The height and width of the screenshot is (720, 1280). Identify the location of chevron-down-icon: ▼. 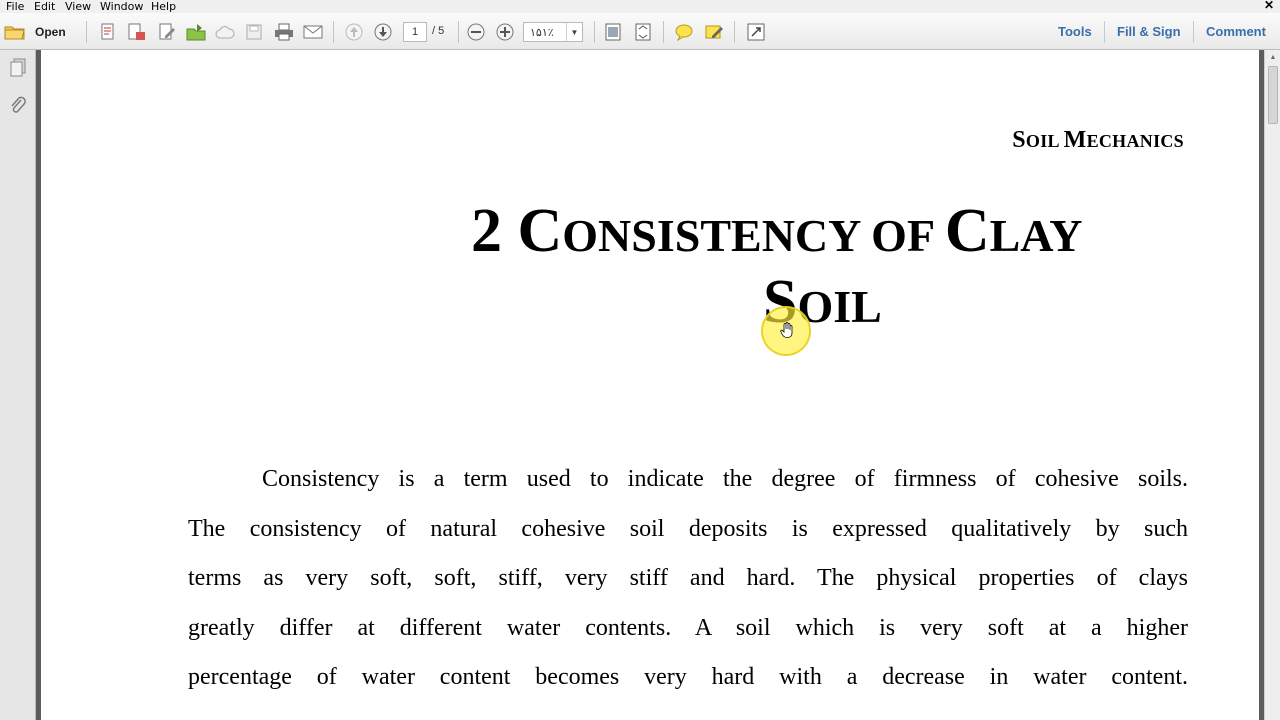
(574, 32).